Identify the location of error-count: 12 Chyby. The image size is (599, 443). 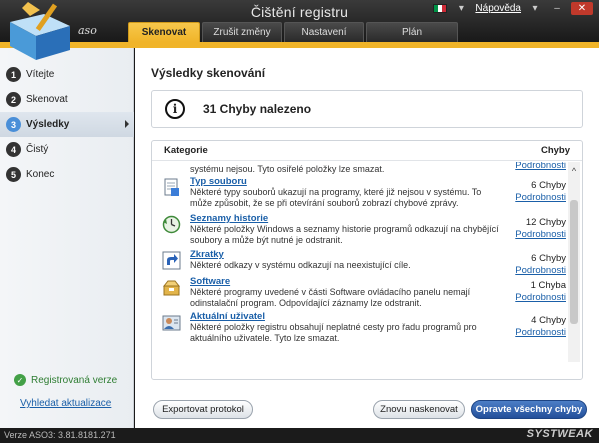
(545, 222).